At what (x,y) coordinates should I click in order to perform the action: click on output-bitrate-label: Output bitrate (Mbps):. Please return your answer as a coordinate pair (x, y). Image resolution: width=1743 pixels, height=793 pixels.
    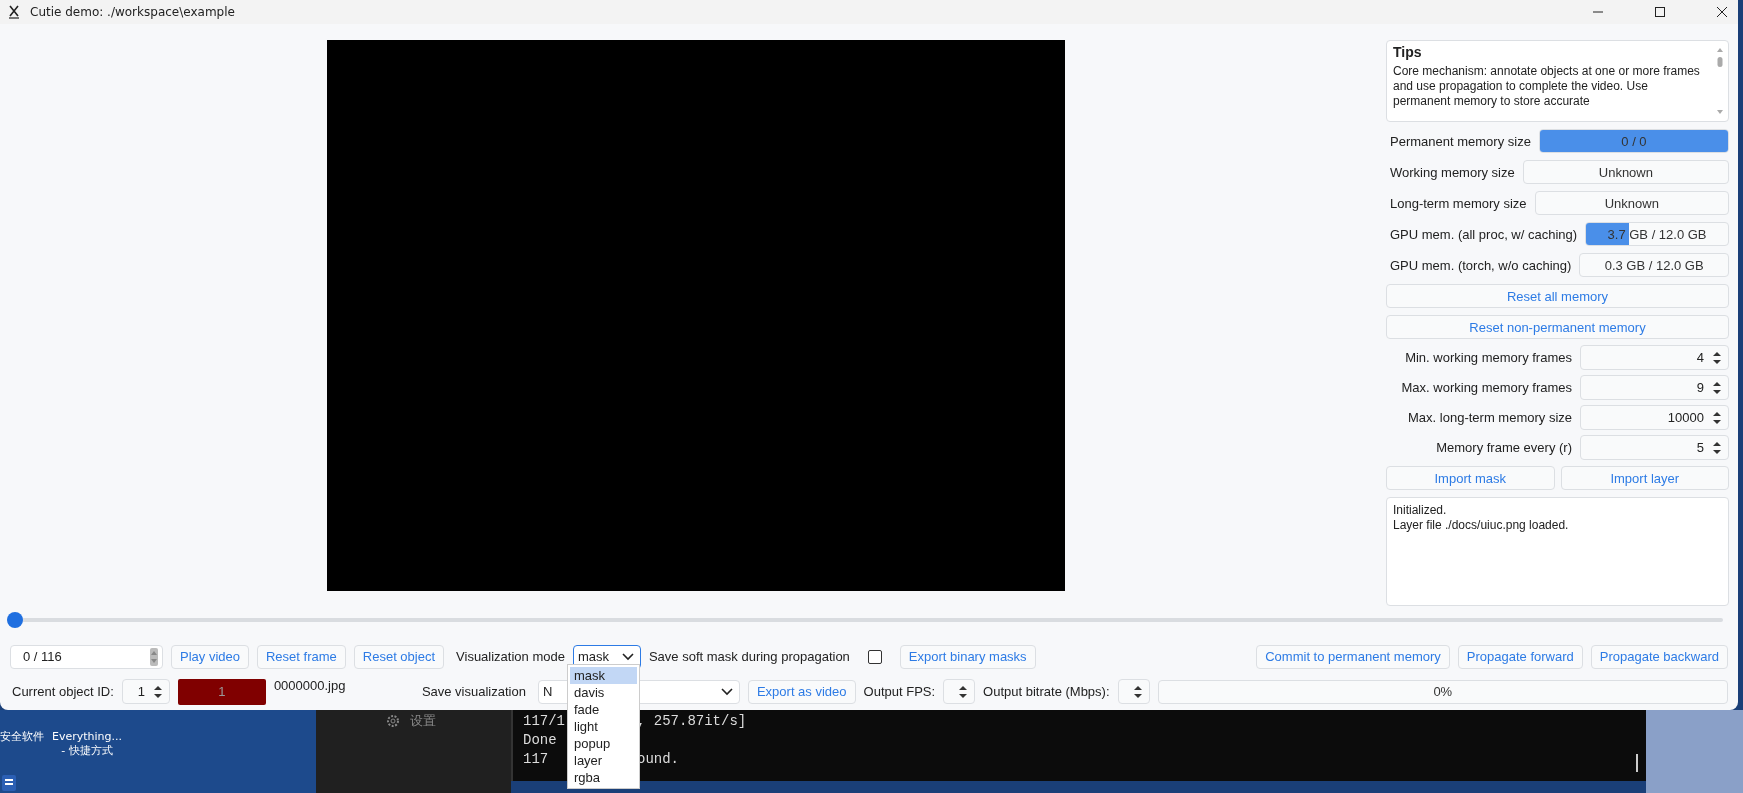
    Looking at the image, I should click on (1046, 691).